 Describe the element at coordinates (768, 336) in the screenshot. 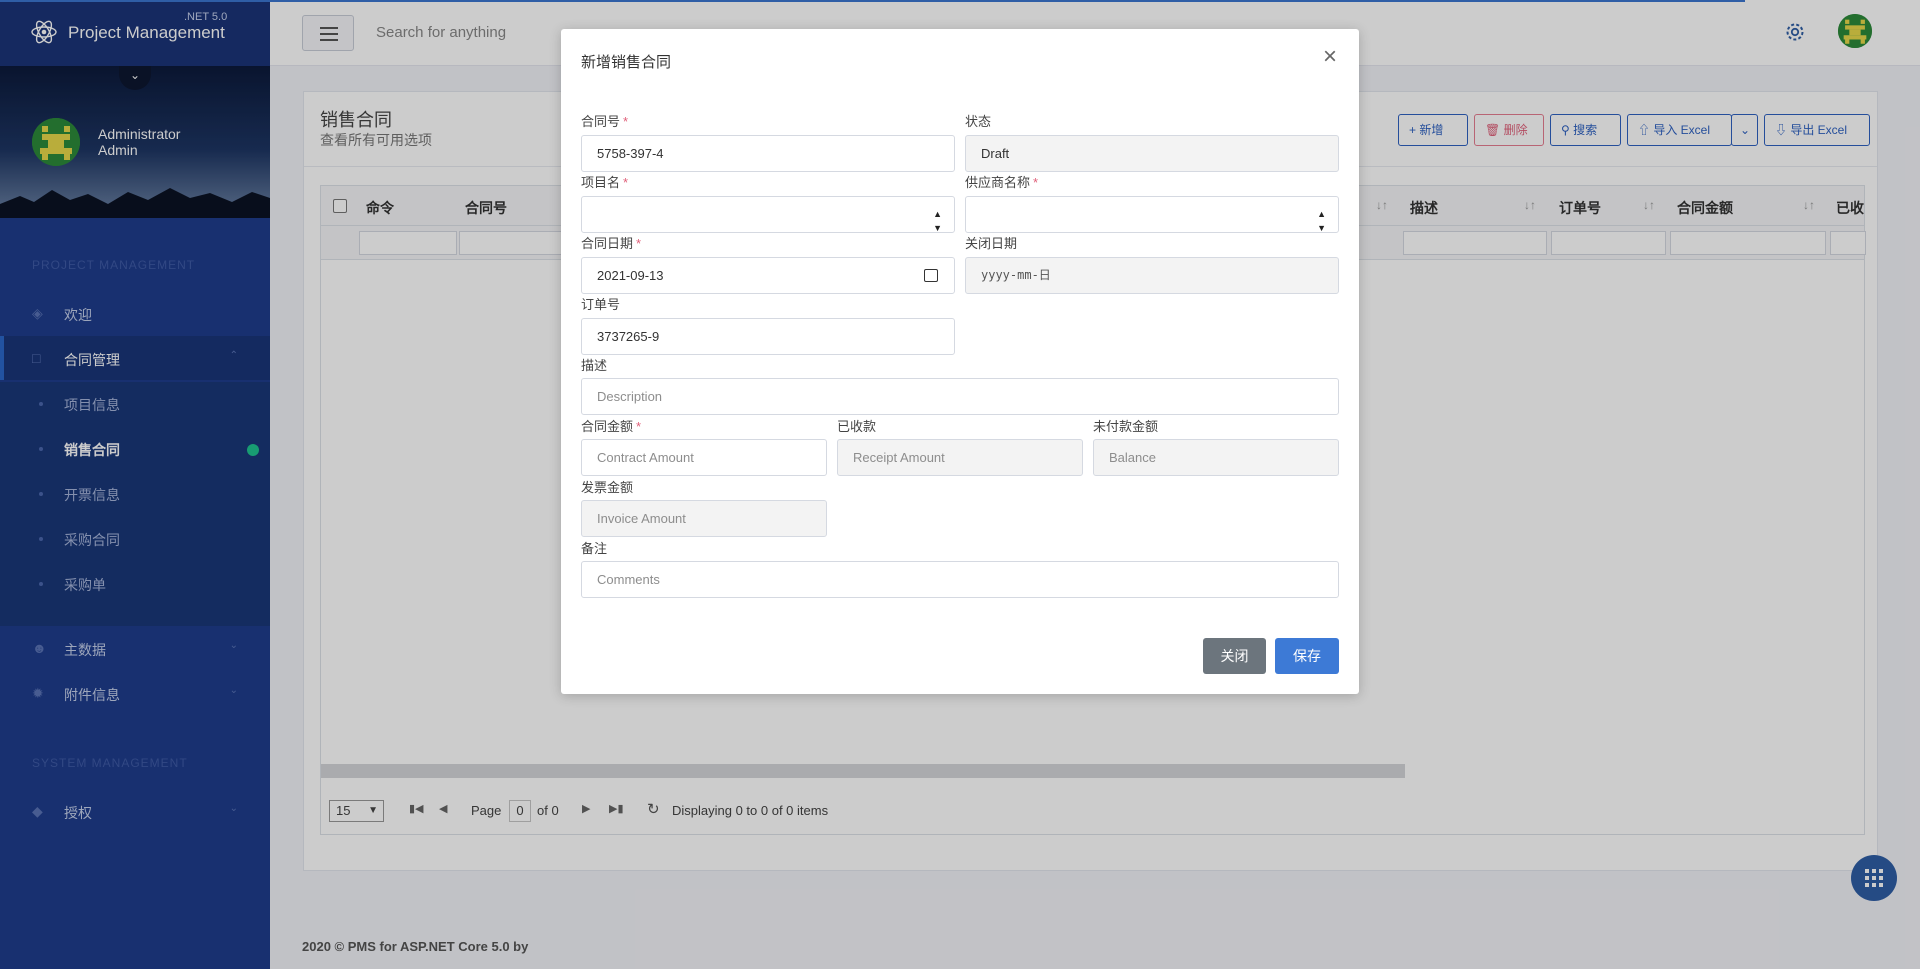

I see `order-no-input: 3737265-9` at that location.